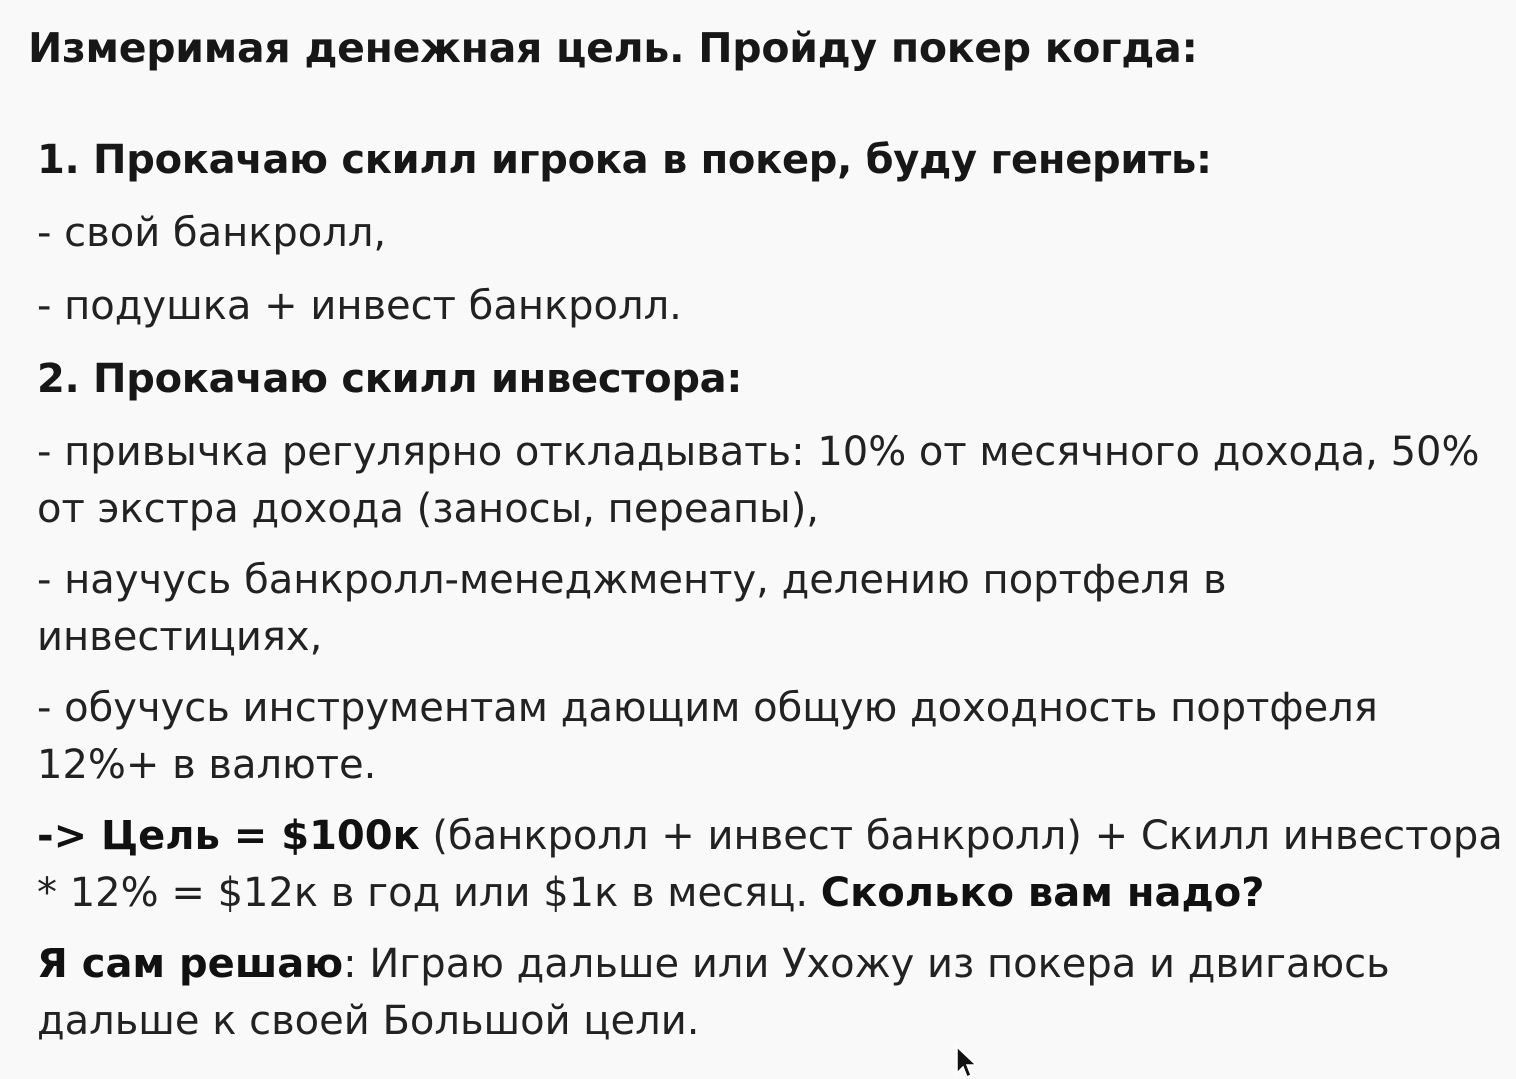  Describe the element at coordinates (228, 836) in the screenshot. I see `goal-bold-prefix: -> Цель = $100к` at that location.